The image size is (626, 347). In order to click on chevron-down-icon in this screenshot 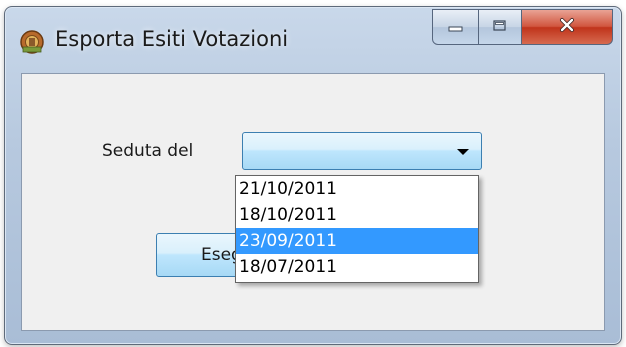, I will do `click(463, 152)`.